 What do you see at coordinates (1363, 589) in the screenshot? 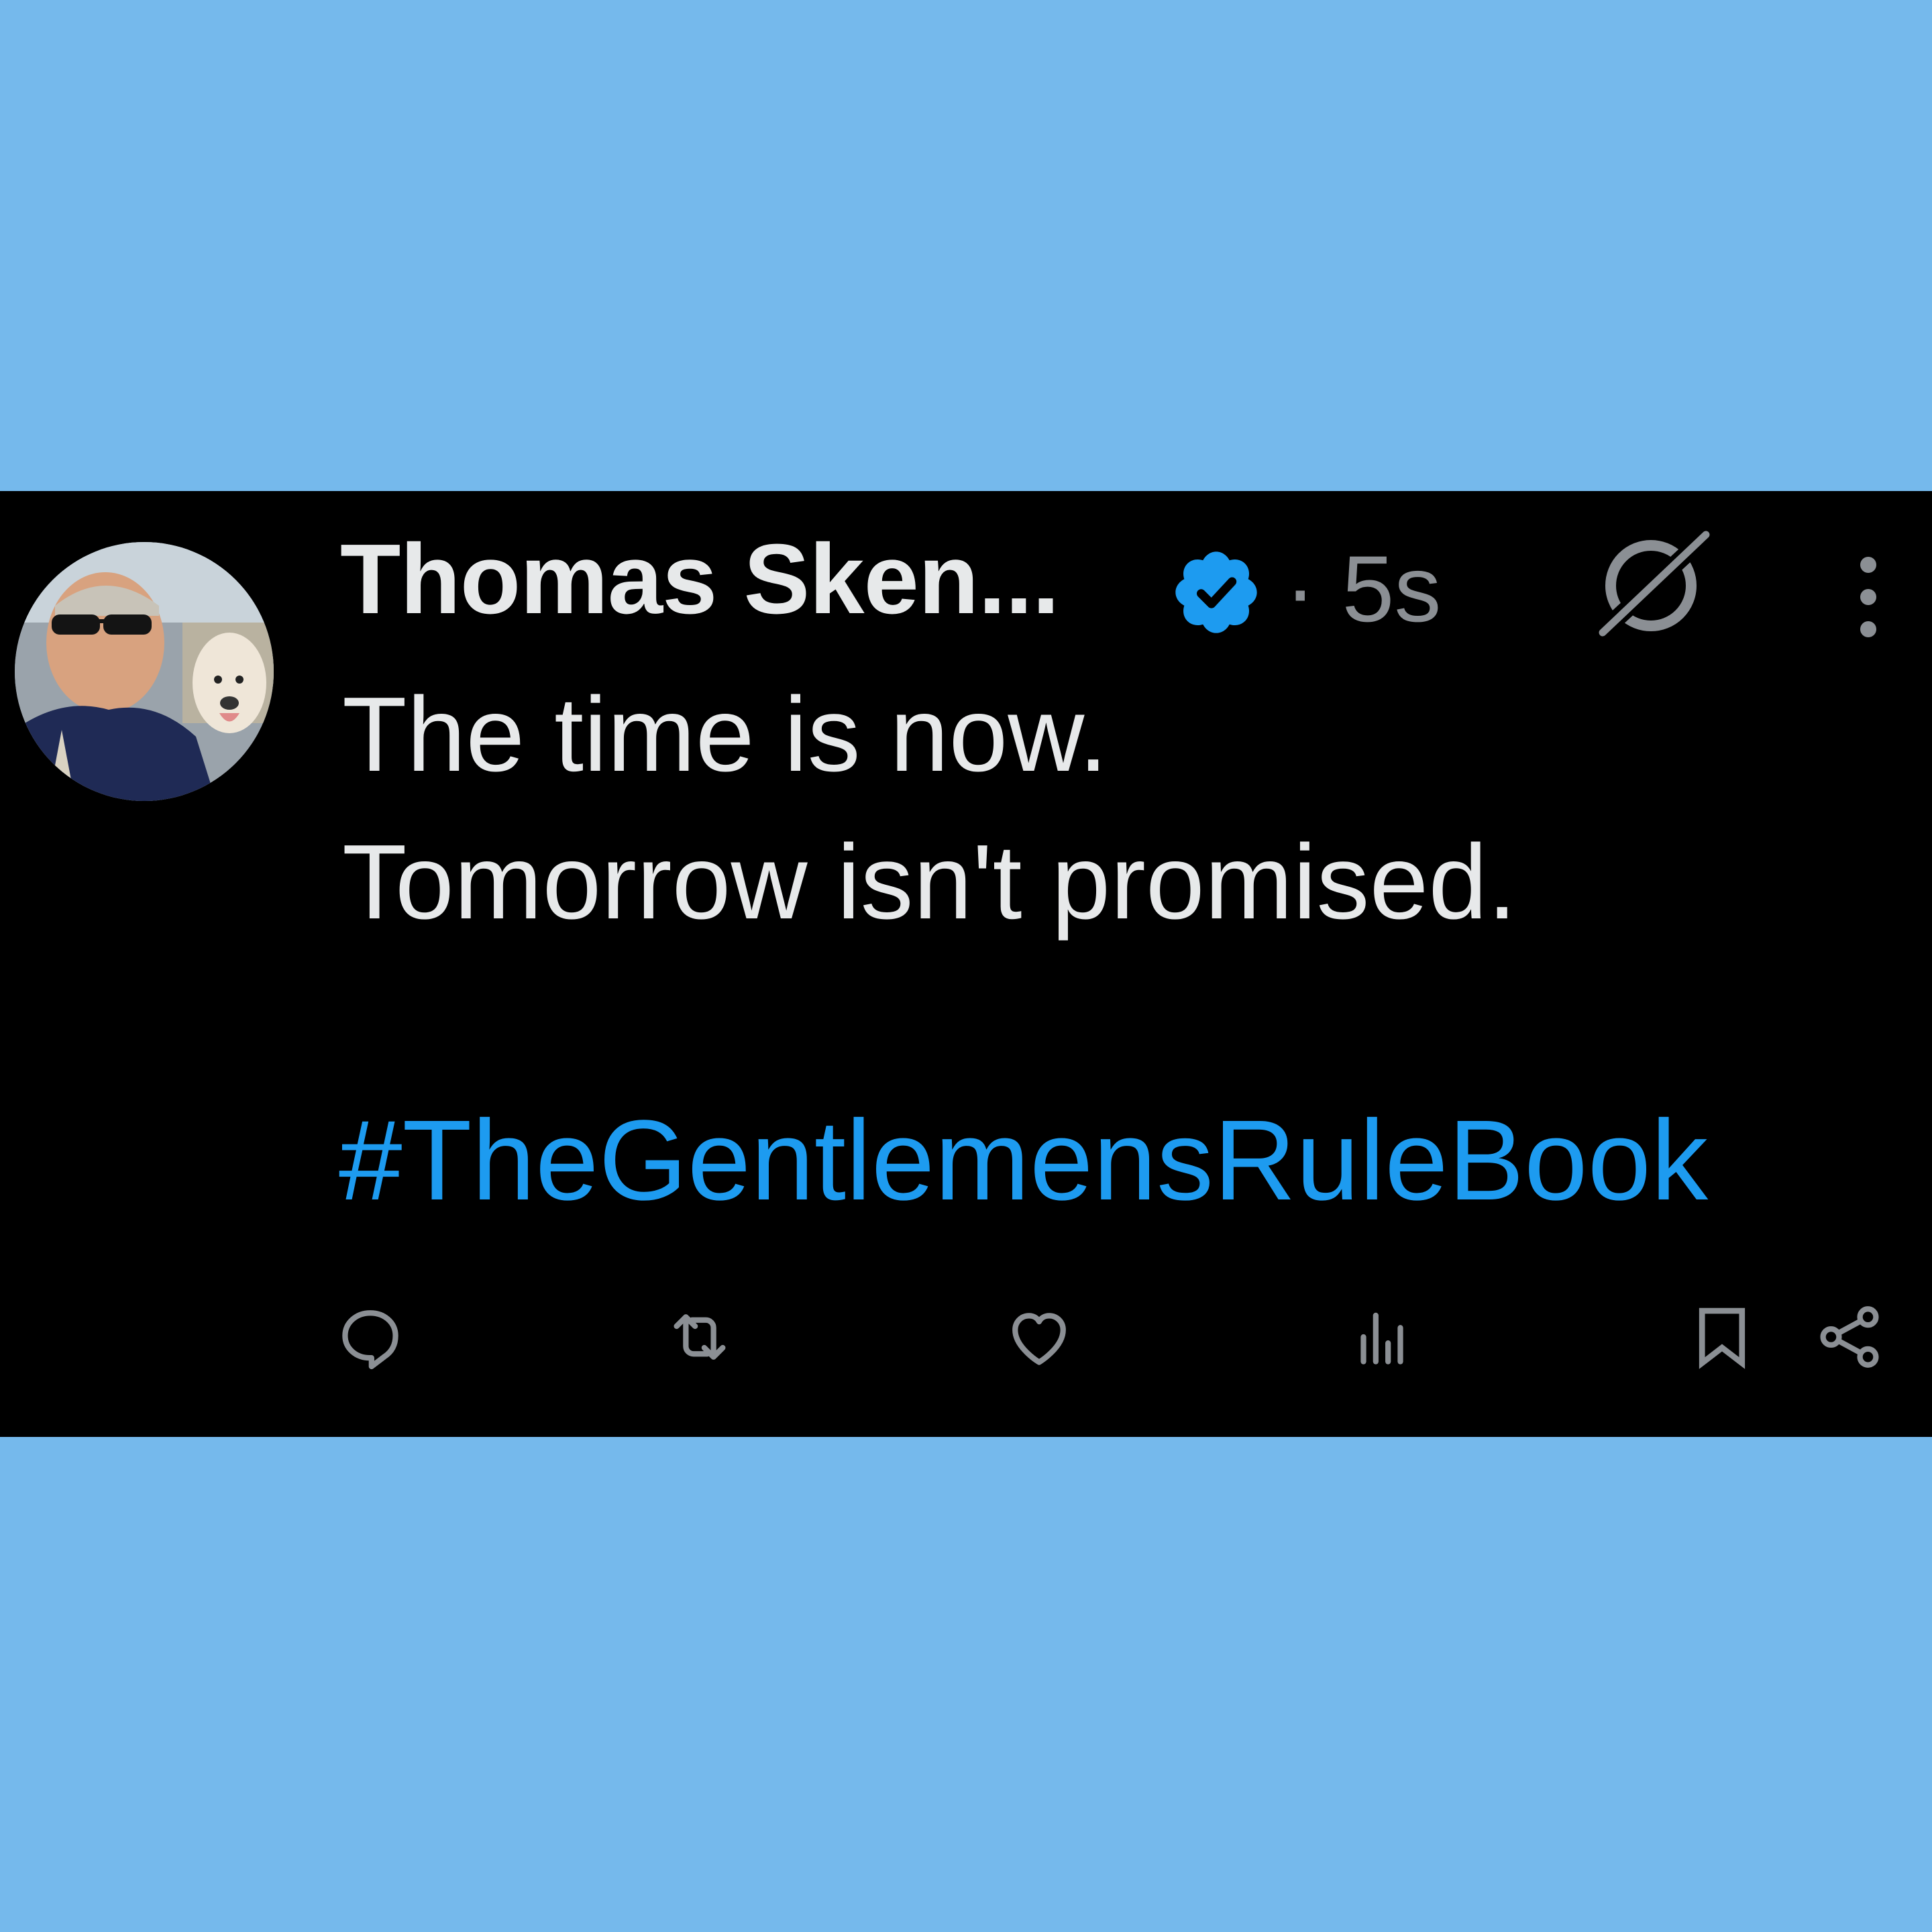
I see `timestamp: · 5s` at bounding box center [1363, 589].